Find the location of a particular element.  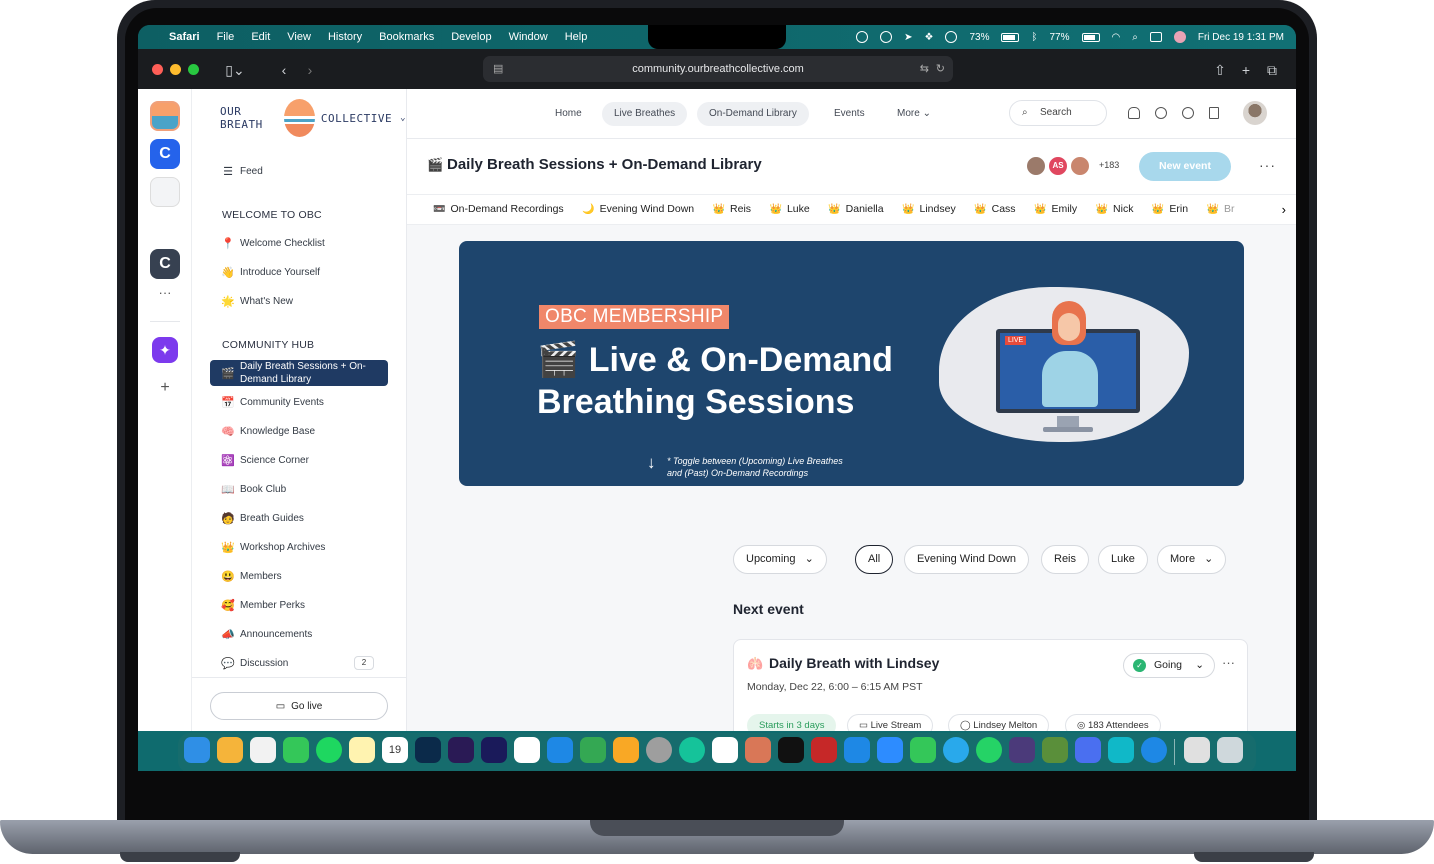

keynote-icon is located at coordinates (560, 750).